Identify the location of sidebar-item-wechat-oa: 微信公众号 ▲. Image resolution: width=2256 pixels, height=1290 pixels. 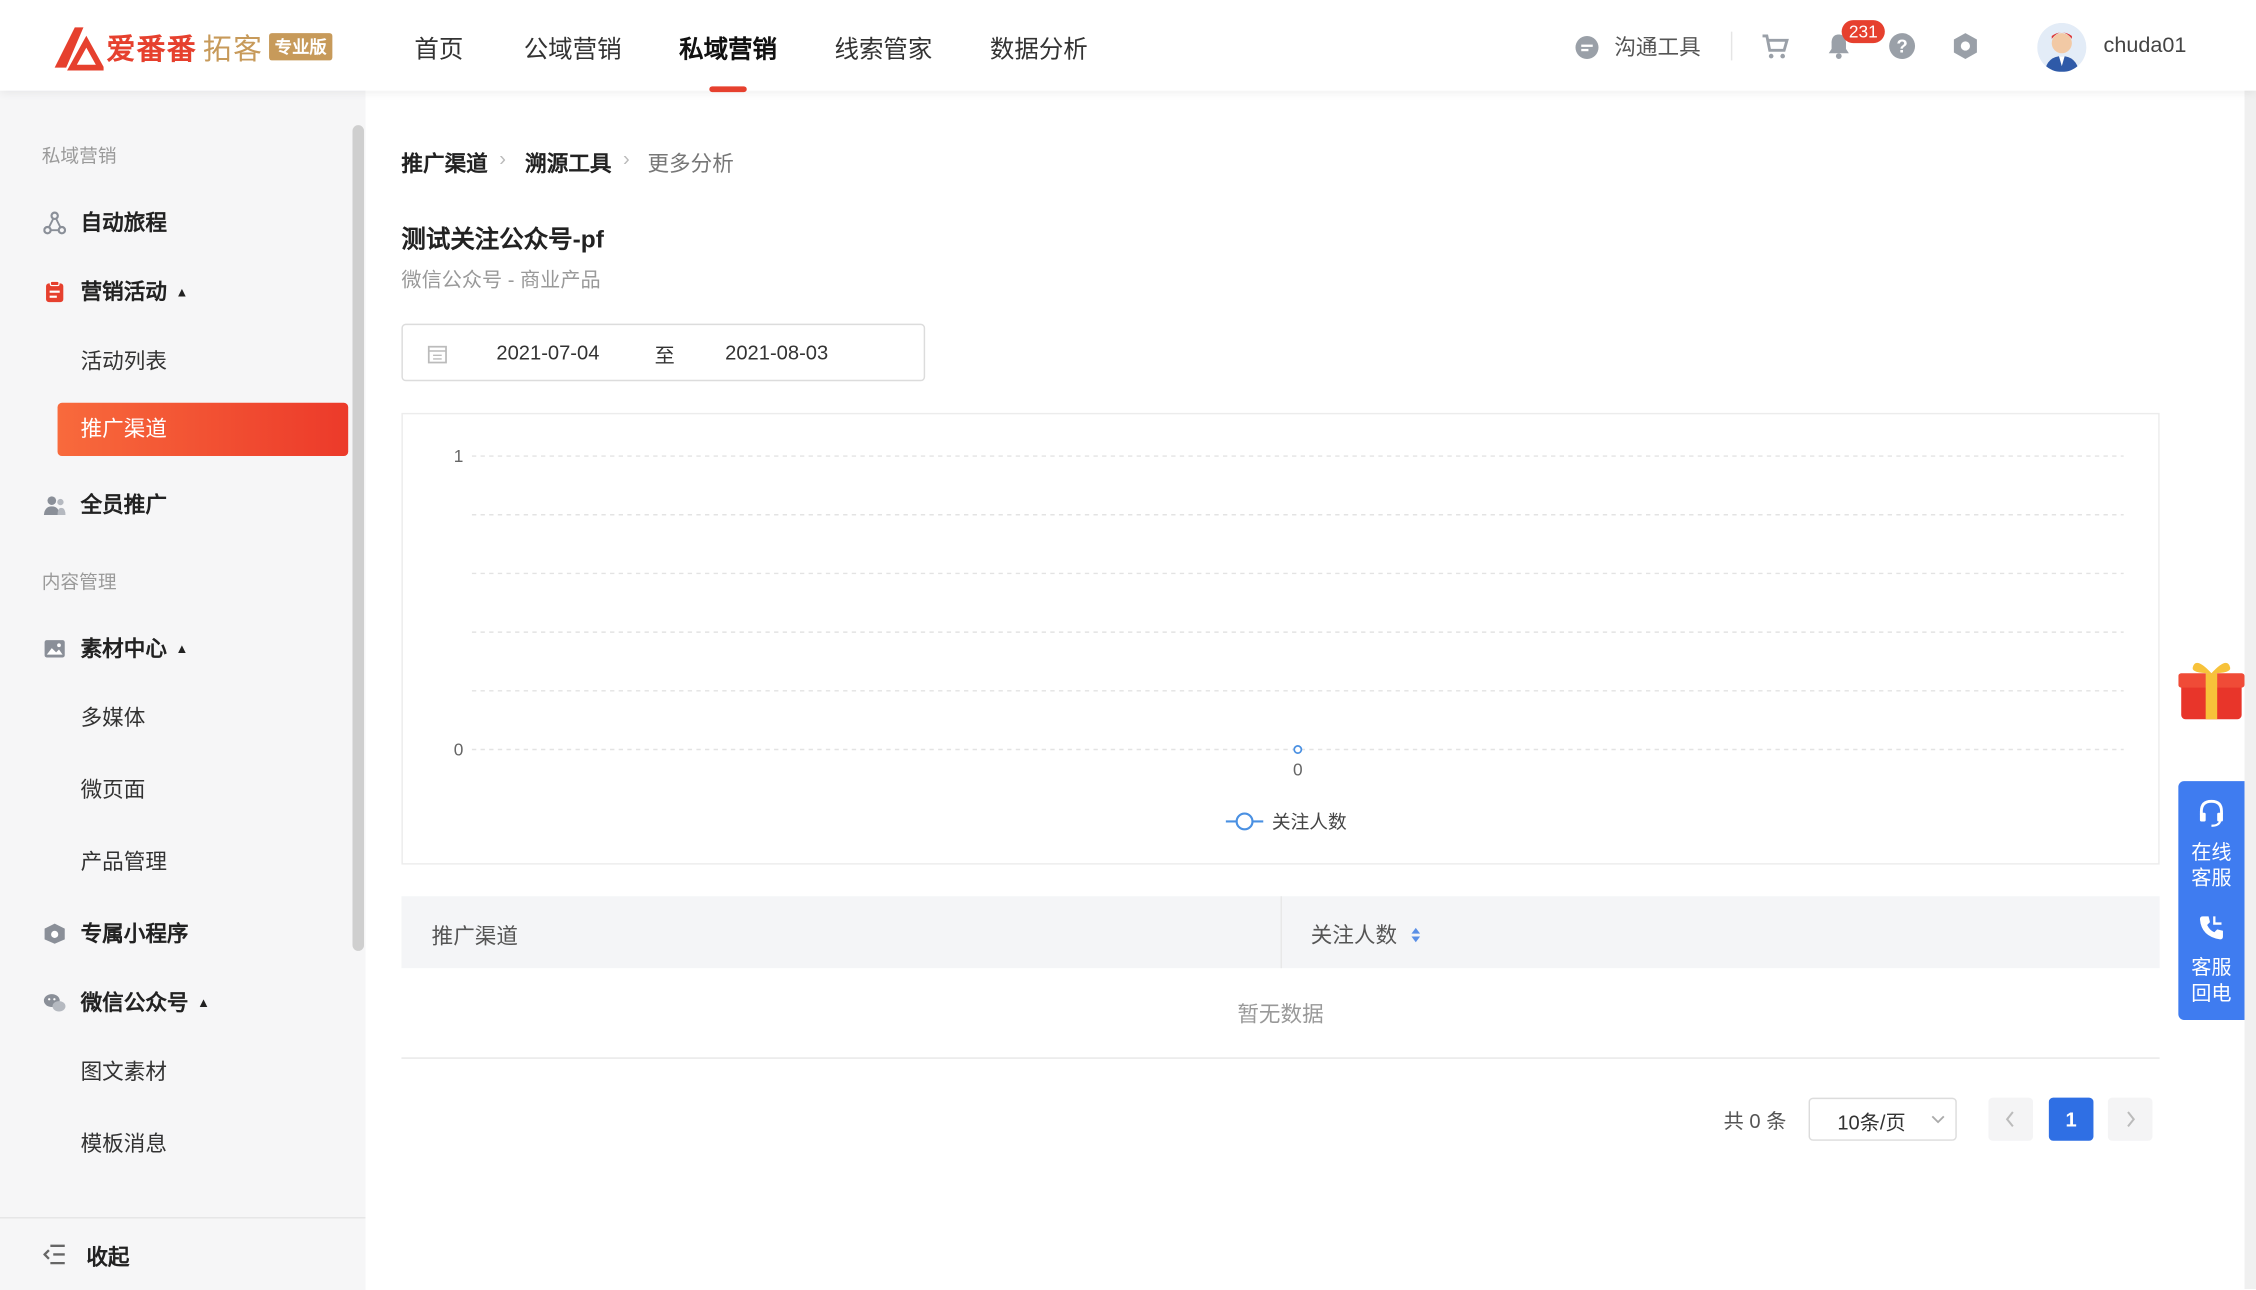
(126, 1002).